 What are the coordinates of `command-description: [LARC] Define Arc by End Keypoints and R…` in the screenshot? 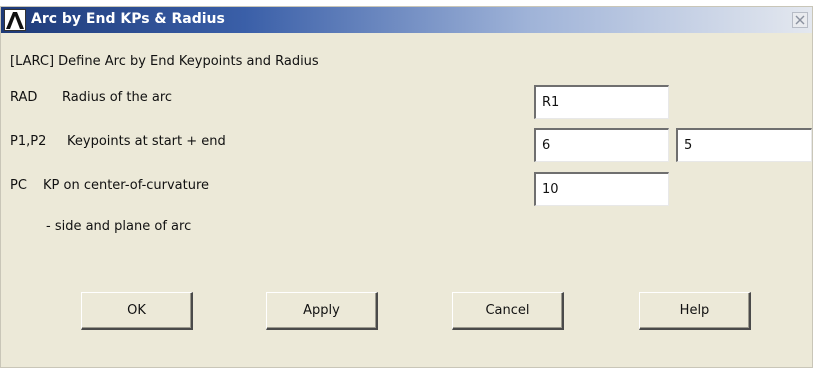 It's located at (164, 61).